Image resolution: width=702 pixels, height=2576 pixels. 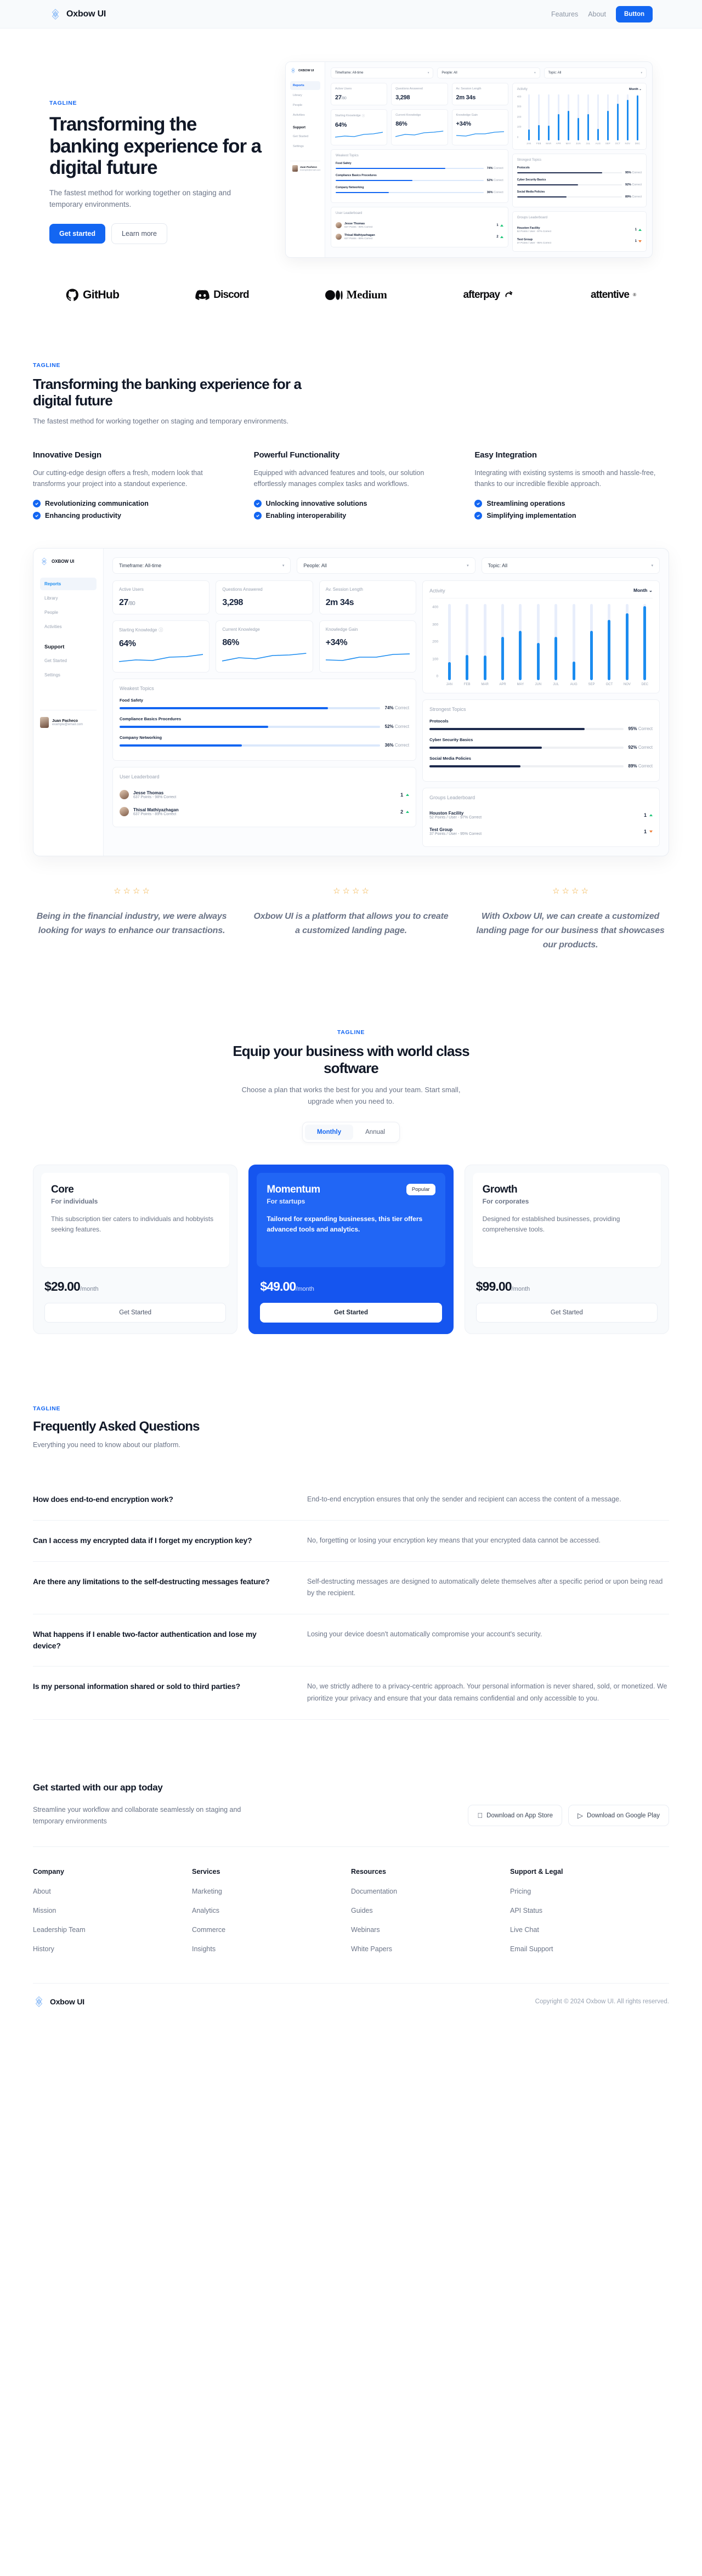 I want to click on get-started-button: Get started, so click(x=77, y=234).